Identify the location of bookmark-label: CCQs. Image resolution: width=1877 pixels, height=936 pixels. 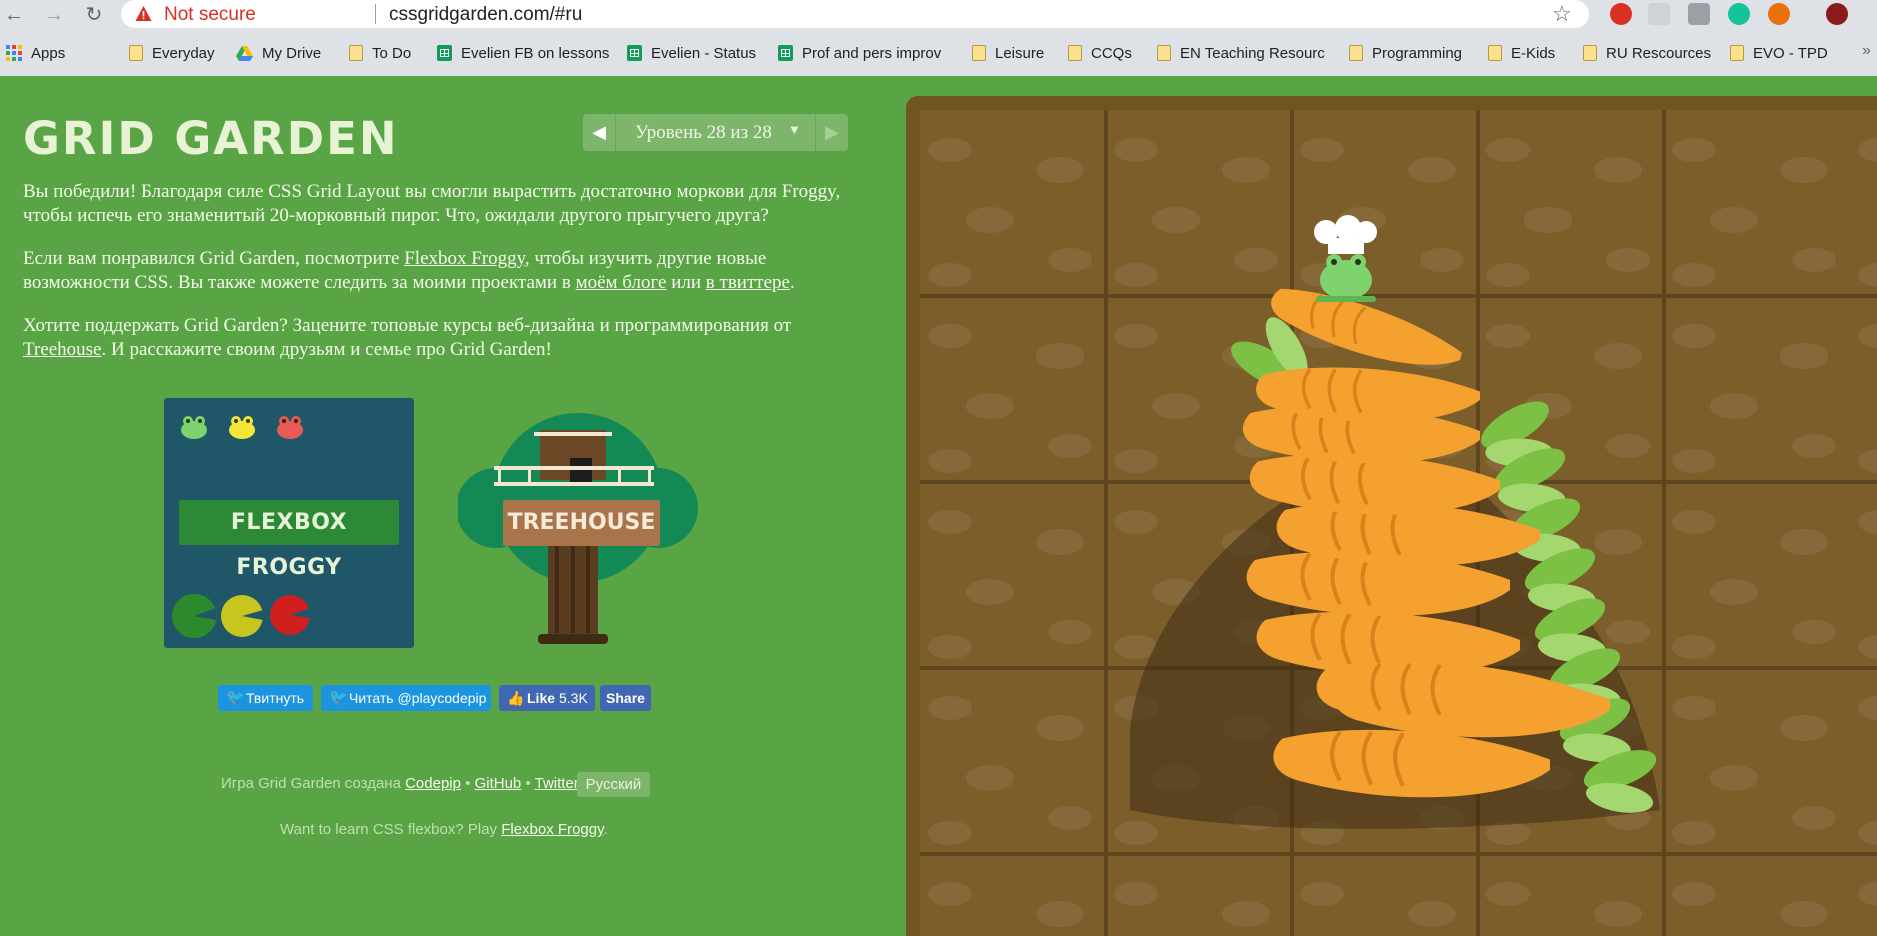
(1111, 53).